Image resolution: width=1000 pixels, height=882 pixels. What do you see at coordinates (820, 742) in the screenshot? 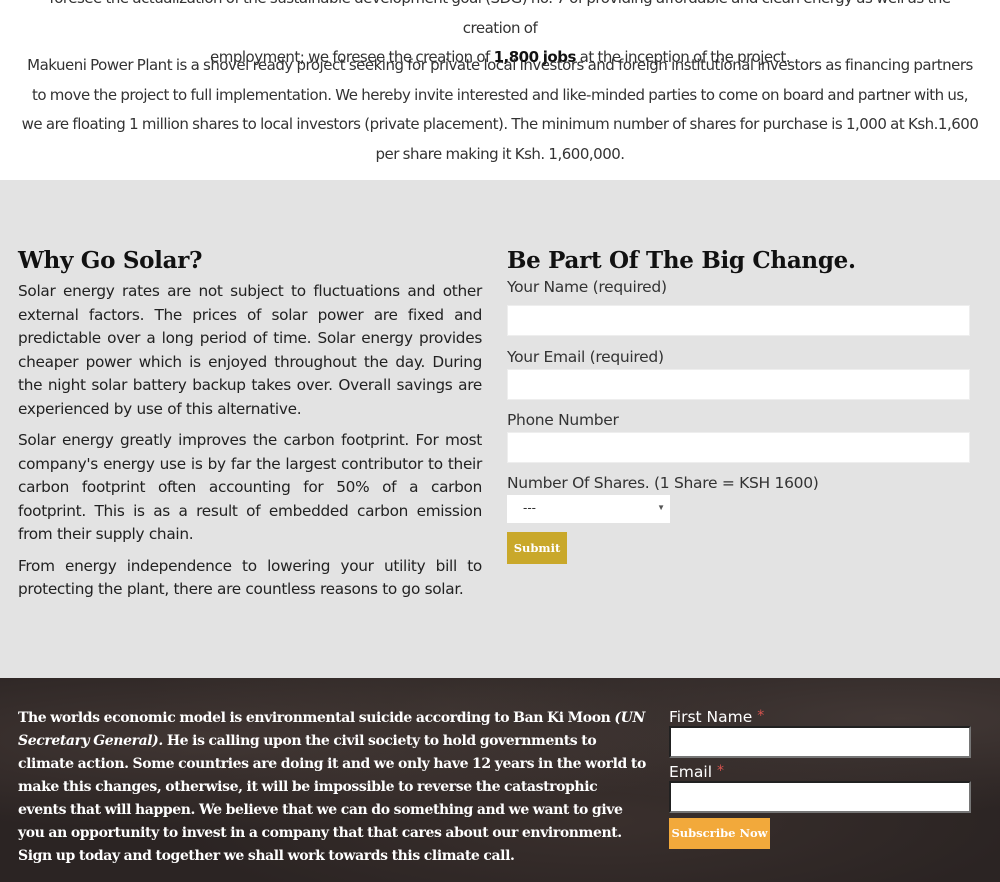
I see `first-name-input` at bounding box center [820, 742].